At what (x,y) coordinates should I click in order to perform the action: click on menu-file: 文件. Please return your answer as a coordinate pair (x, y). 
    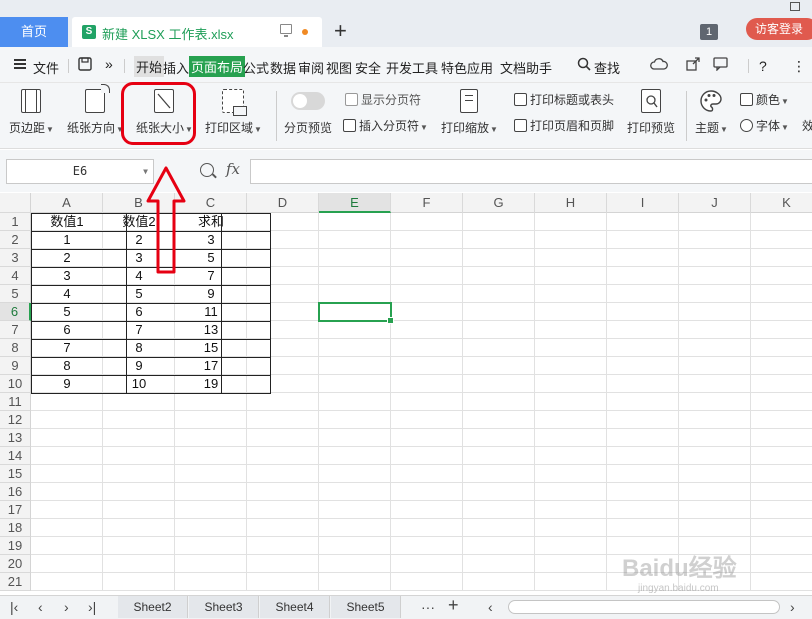
    Looking at the image, I should click on (46, 67).